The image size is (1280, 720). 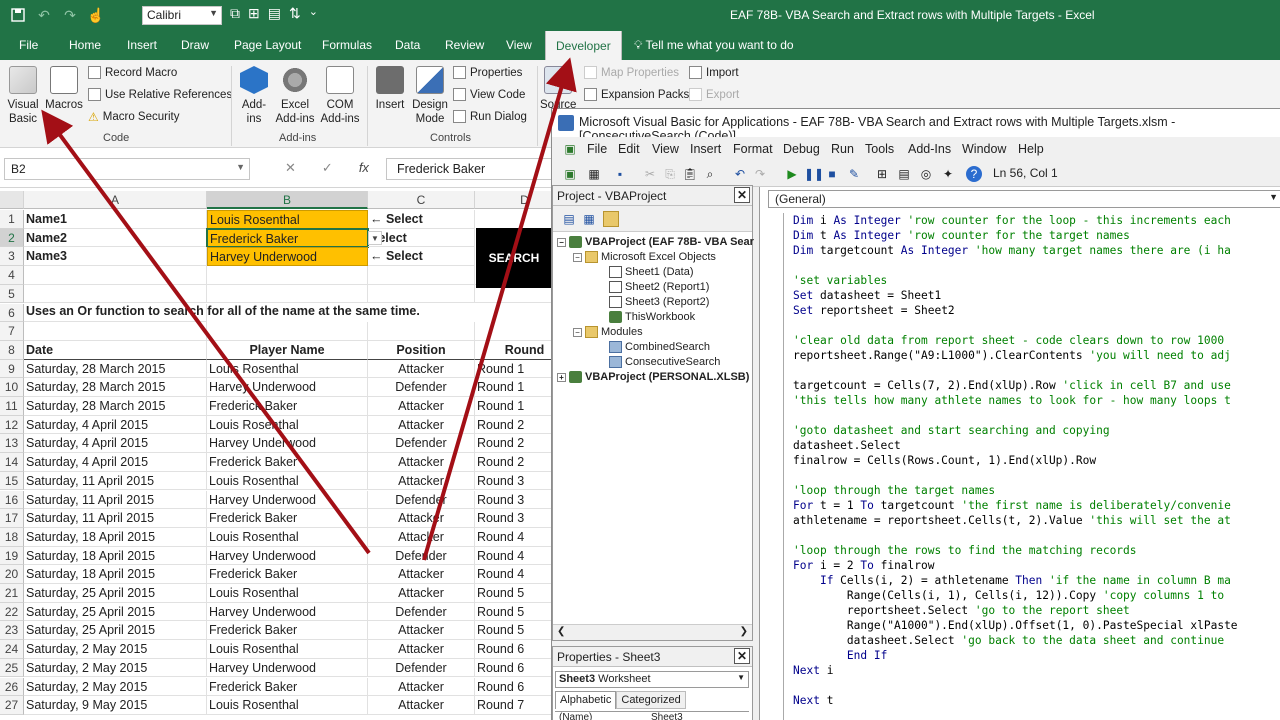 What do you see at coordinates (652, 679) in the screenshot?
I see `object-dropdown: Sheet3 Worksheet ▼` at bounding box center [652, 679].